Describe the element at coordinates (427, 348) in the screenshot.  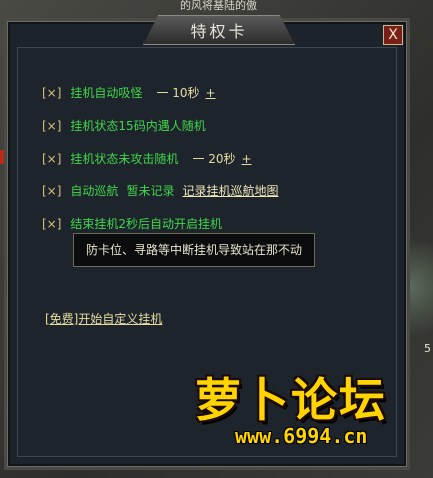
I see `scene-number: 5` at that location.